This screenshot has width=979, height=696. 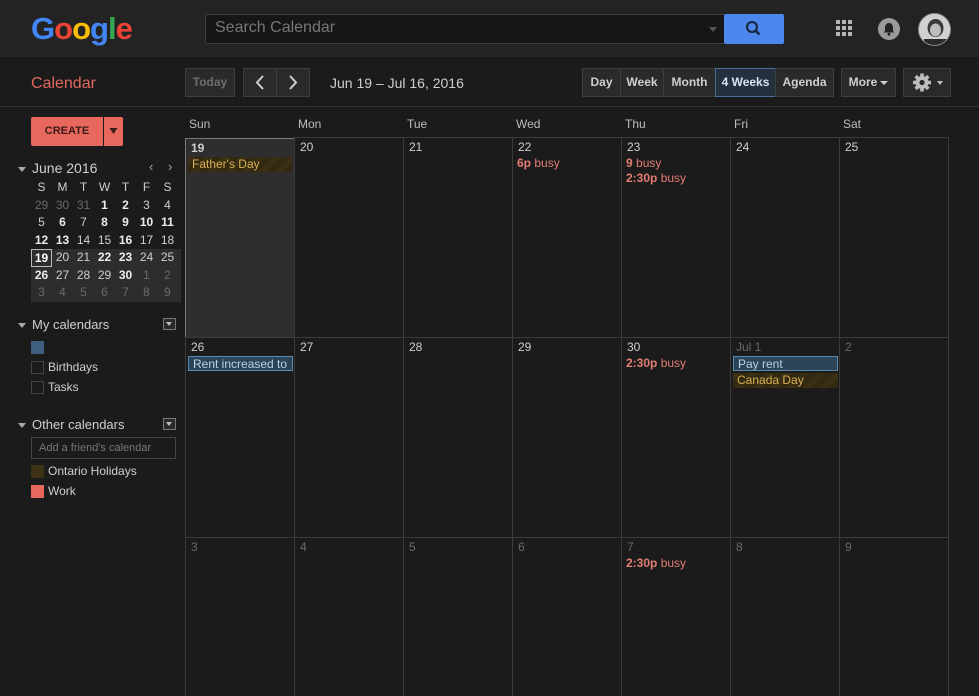 What do you see at coordinates (103, 448) in the screenshot?
I see `add-friend-calendar-input: Add a friend's calendar` at bounding box center [103, 448].